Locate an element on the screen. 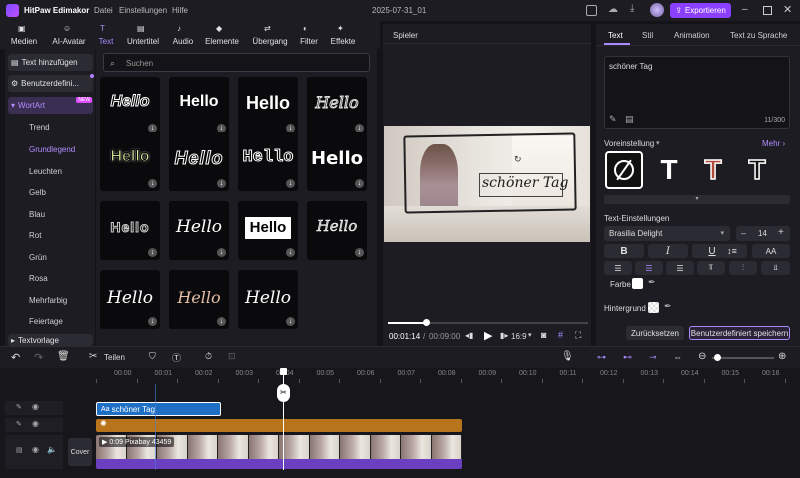  play-icon: ▶ is located at coordinates (488, 335).